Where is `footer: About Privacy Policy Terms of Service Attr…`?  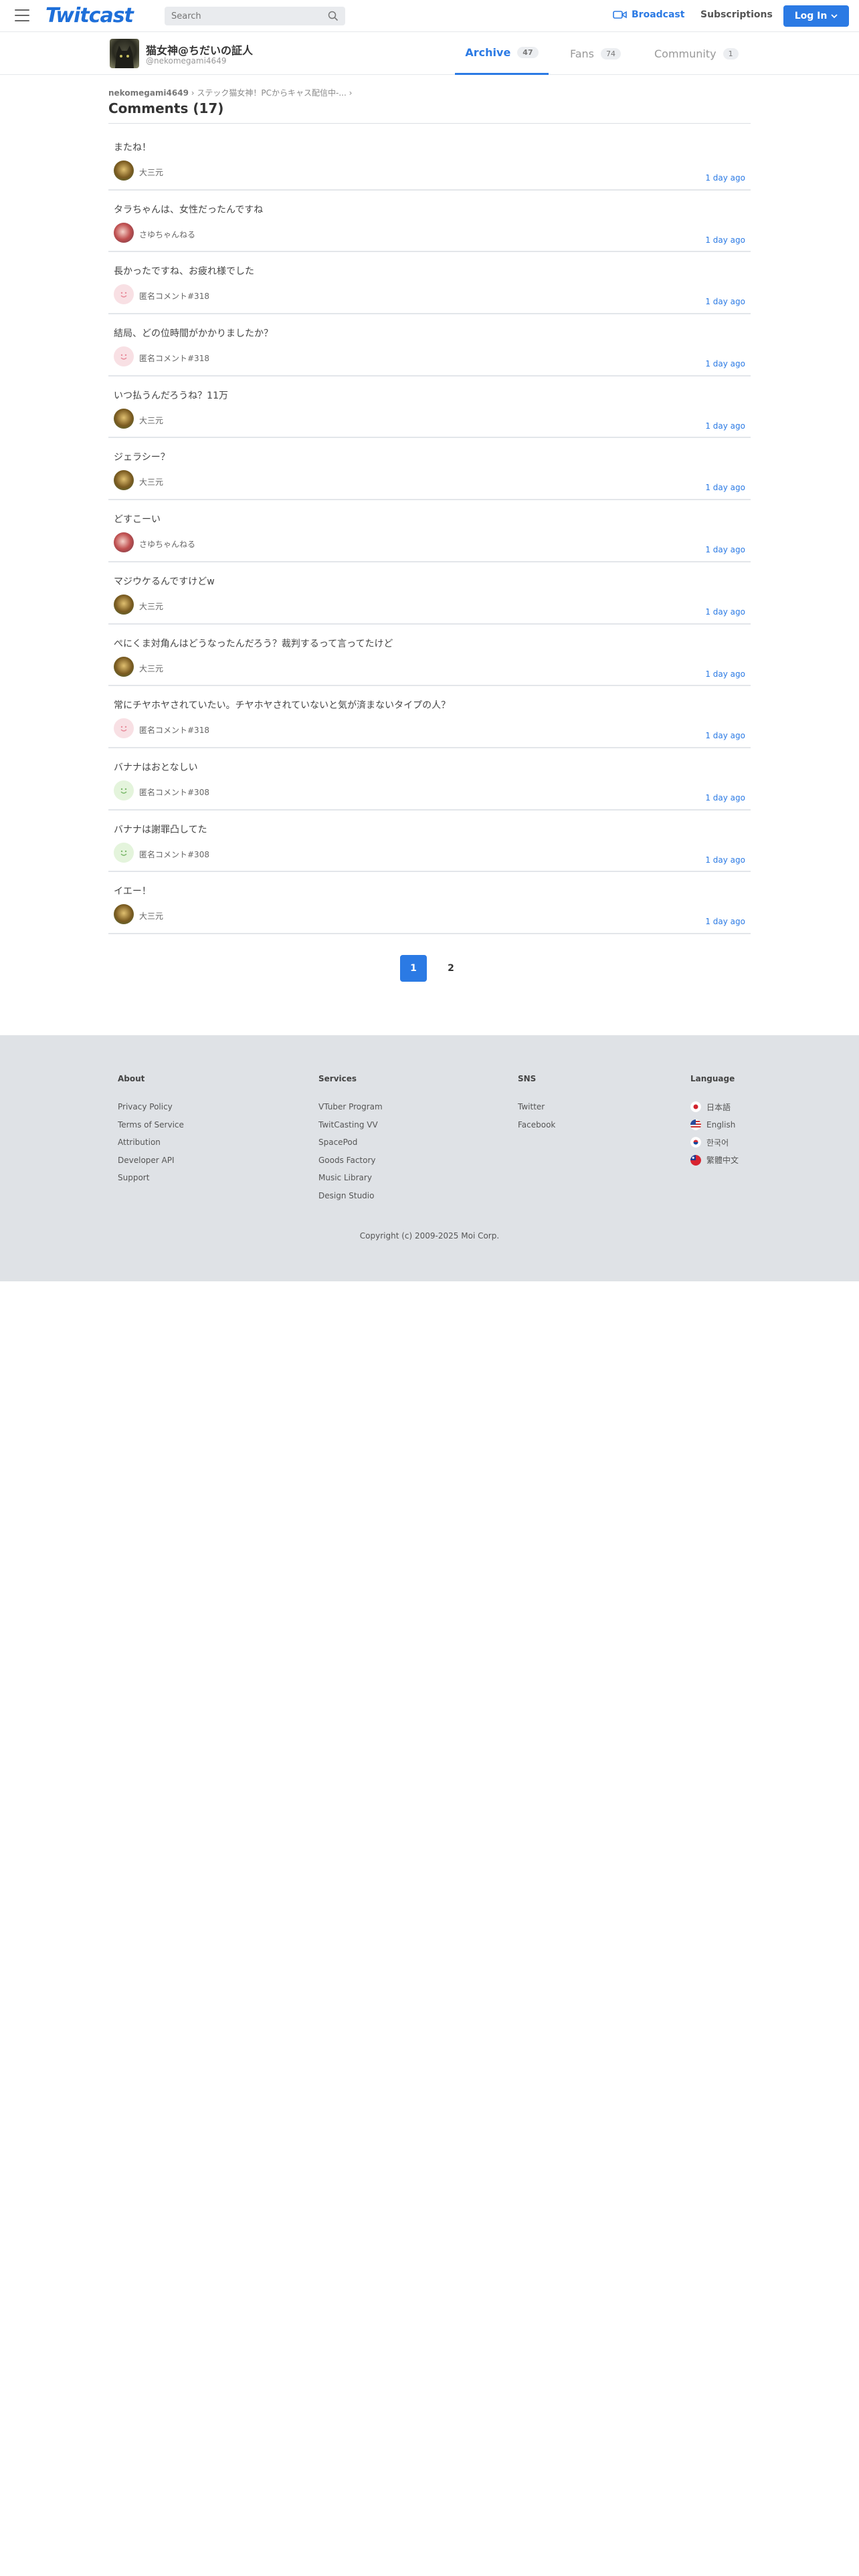
footer: About Privacy Policy Terms of Service Attr… is located at coordinates (429, 1158).